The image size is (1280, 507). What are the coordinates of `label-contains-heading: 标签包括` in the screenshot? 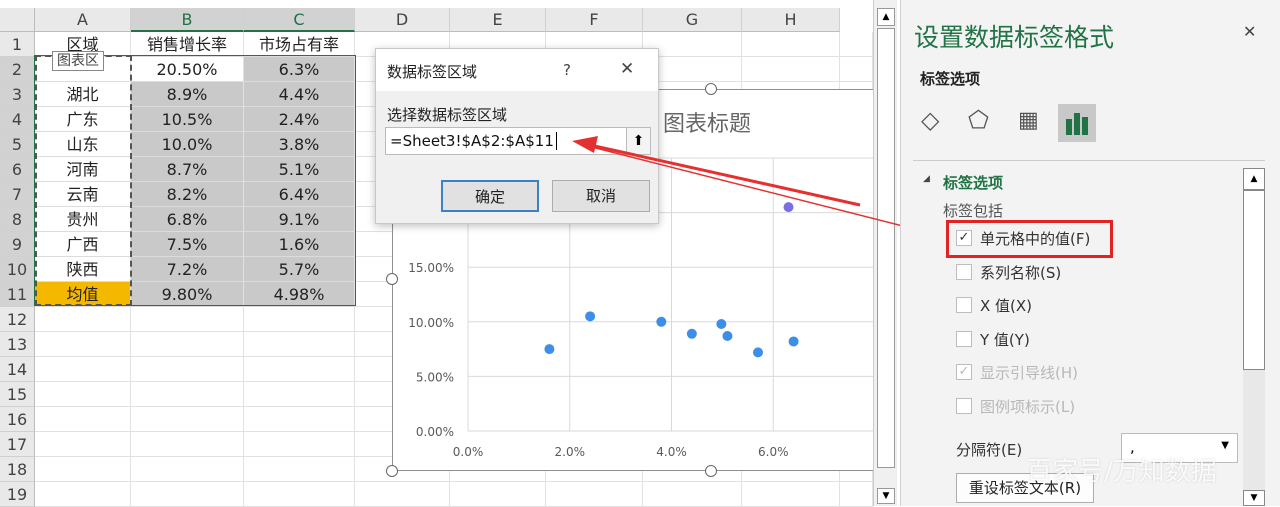 It's located at (973, 211).